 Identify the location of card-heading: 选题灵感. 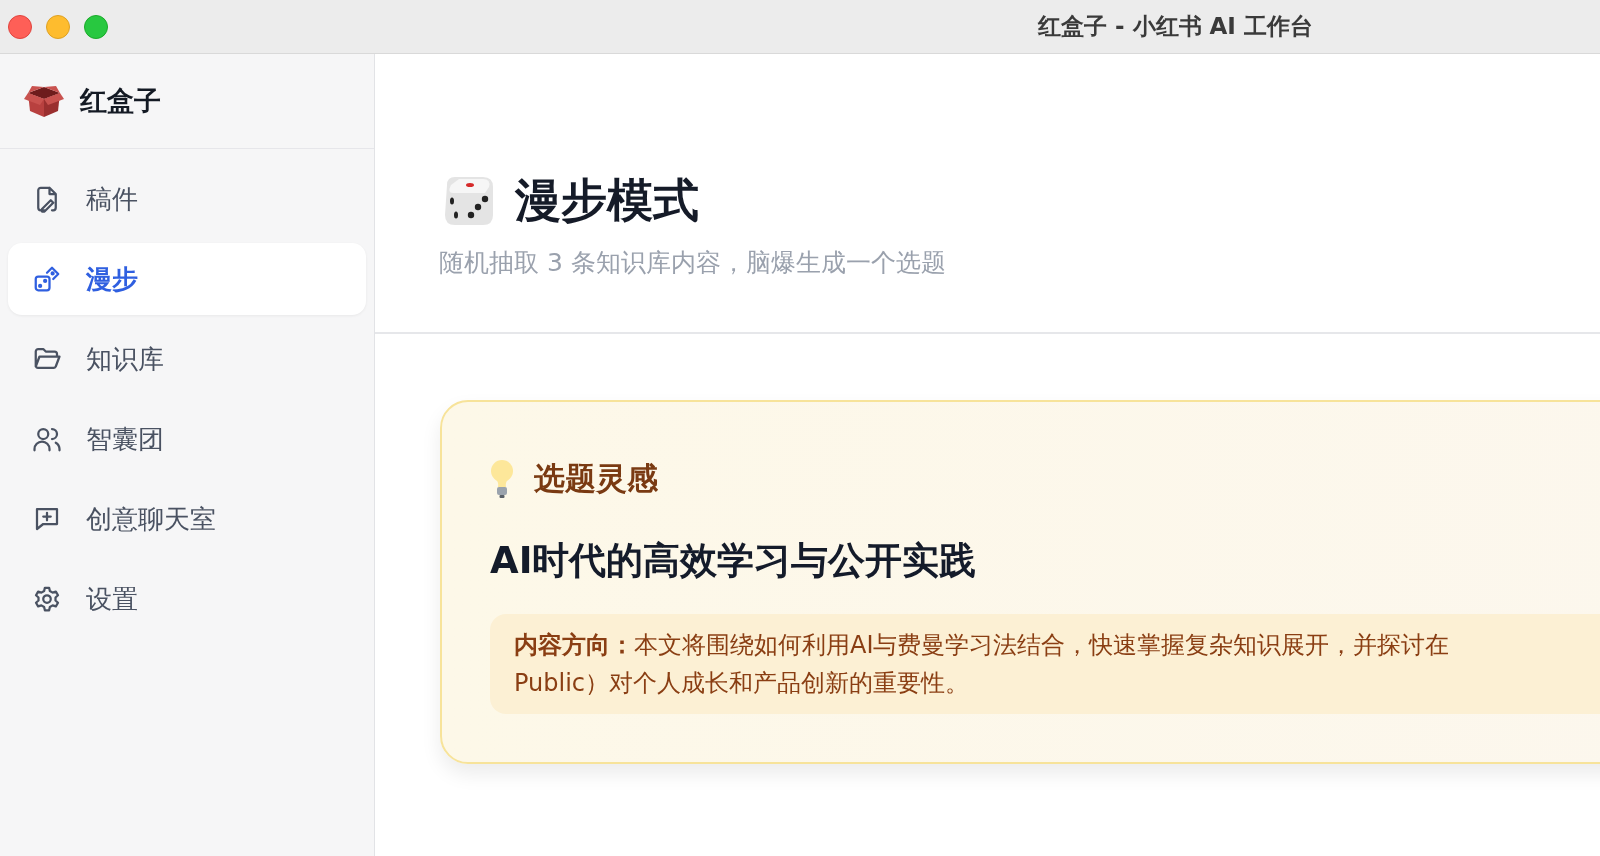
(596, 478).